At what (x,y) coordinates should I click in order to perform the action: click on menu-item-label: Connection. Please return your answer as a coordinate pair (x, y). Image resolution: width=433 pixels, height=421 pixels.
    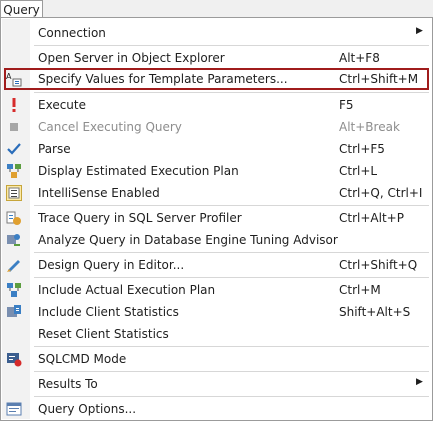
    Looking at the image, I should click on (72, 33).